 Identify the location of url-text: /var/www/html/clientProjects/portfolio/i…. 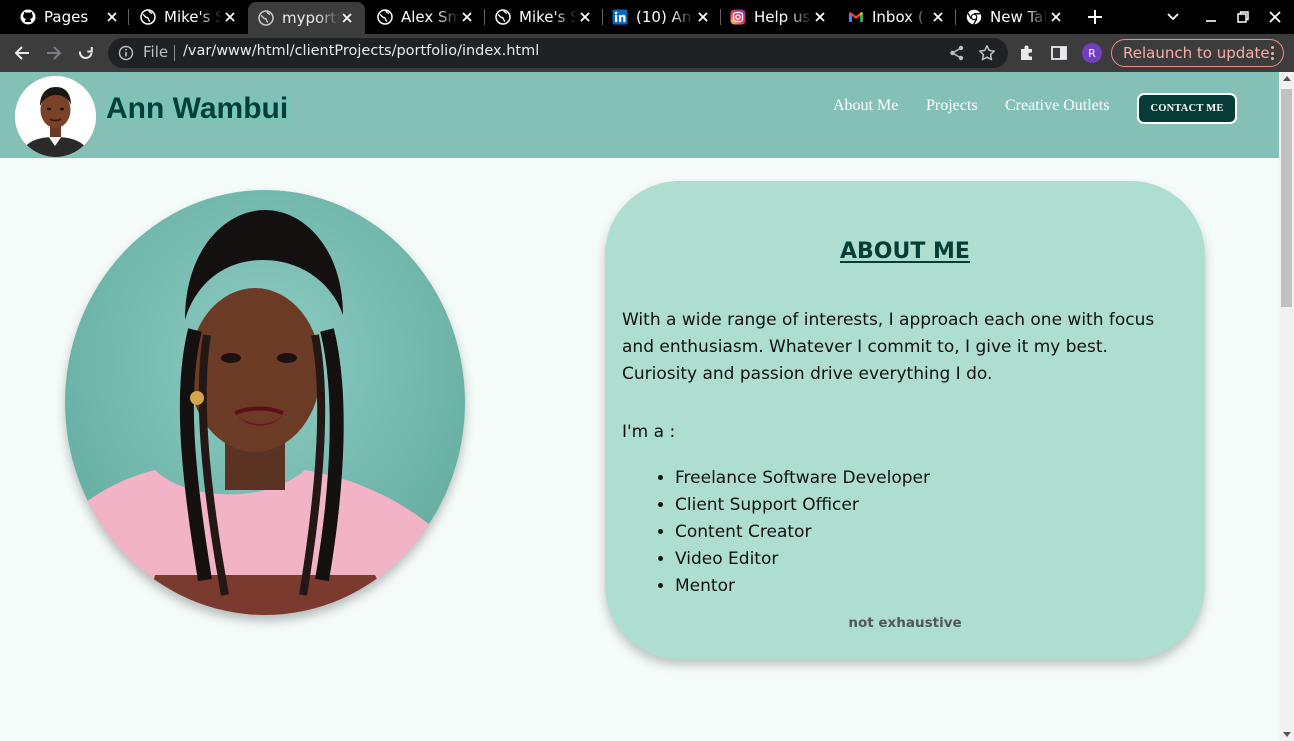
(361, 51).